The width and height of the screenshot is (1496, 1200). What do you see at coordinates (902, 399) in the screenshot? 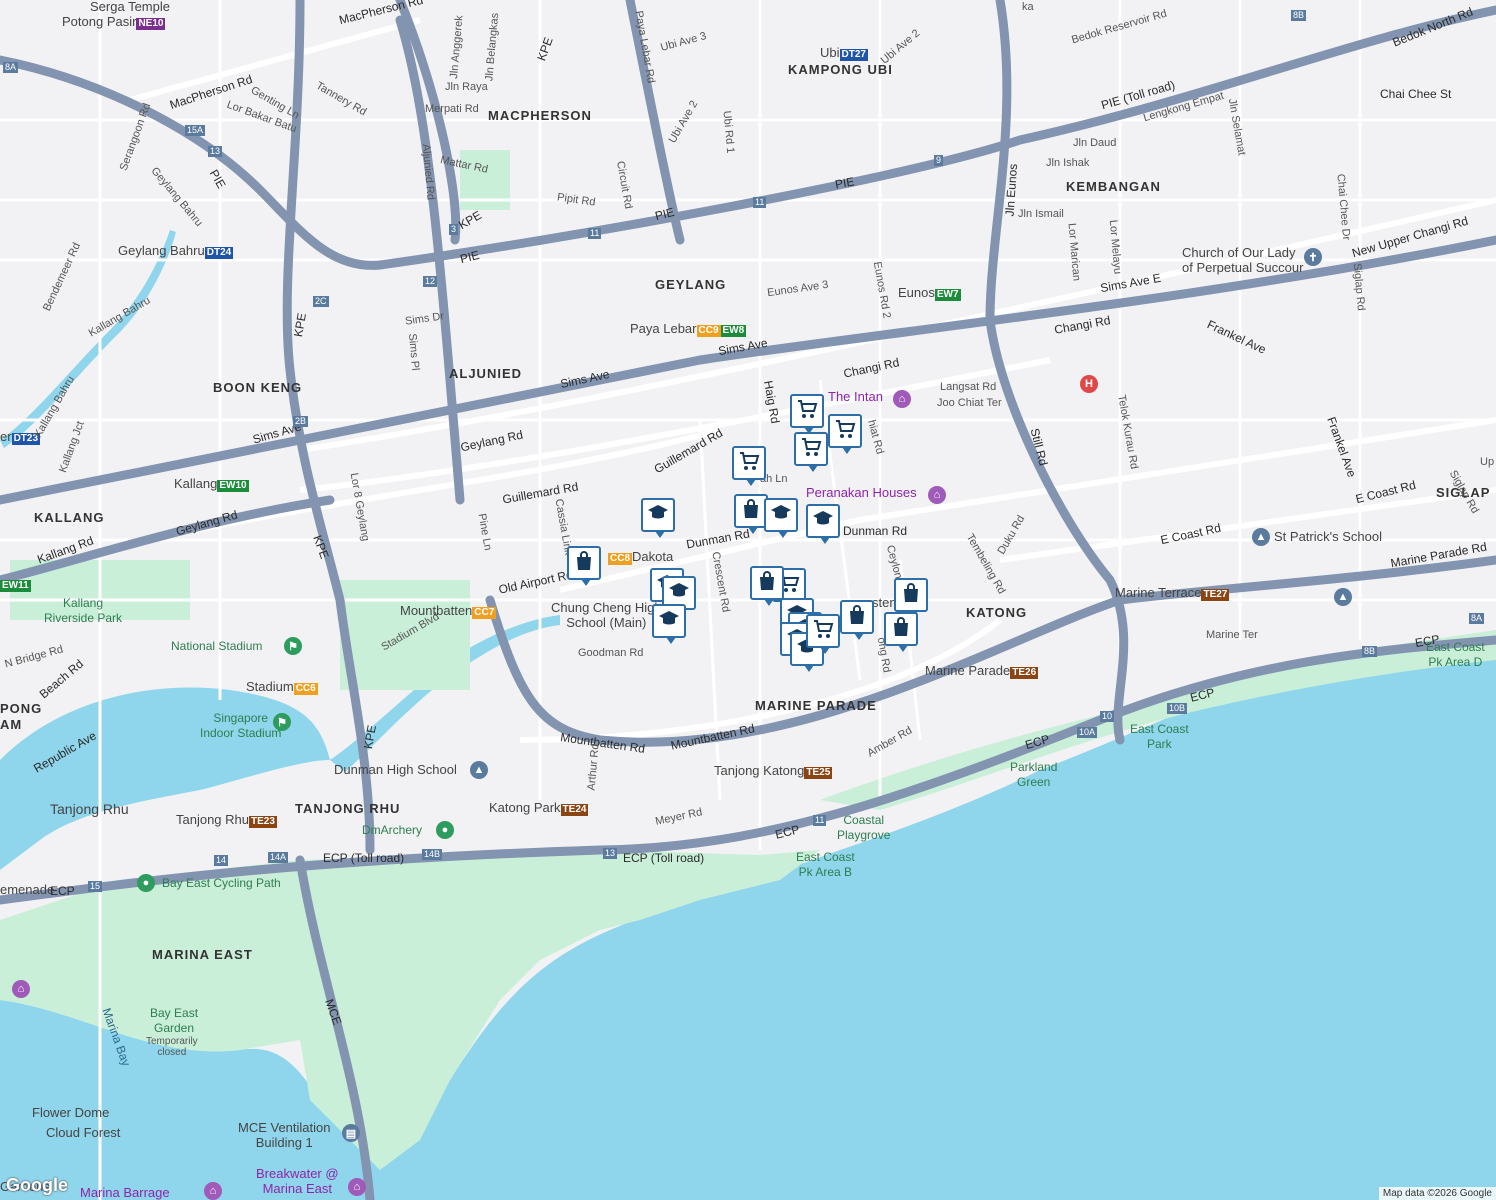
I see `museum-icon: ⌂` at bounding box center [902, 399].